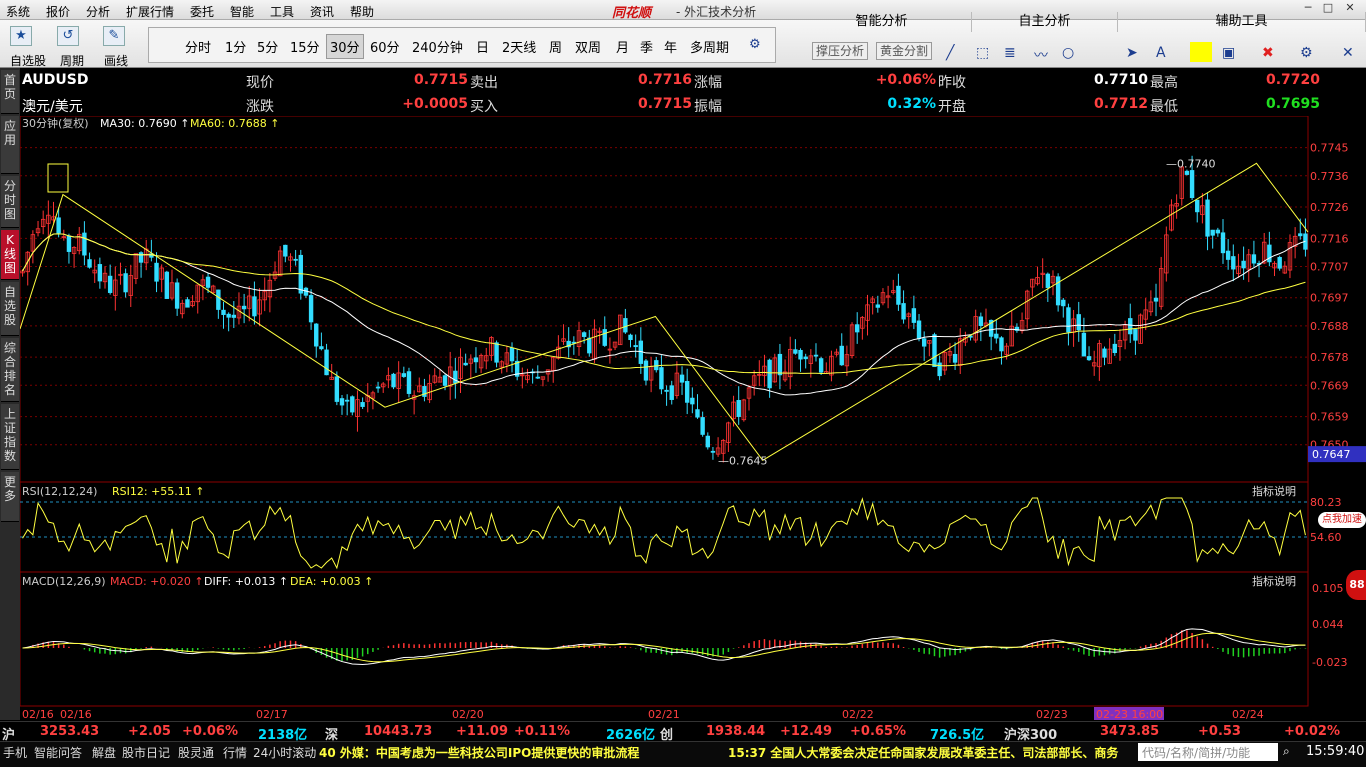  Describe the element at coordinates (18, 11) in the screenshot. I see `menu-system: 系统` at that location.